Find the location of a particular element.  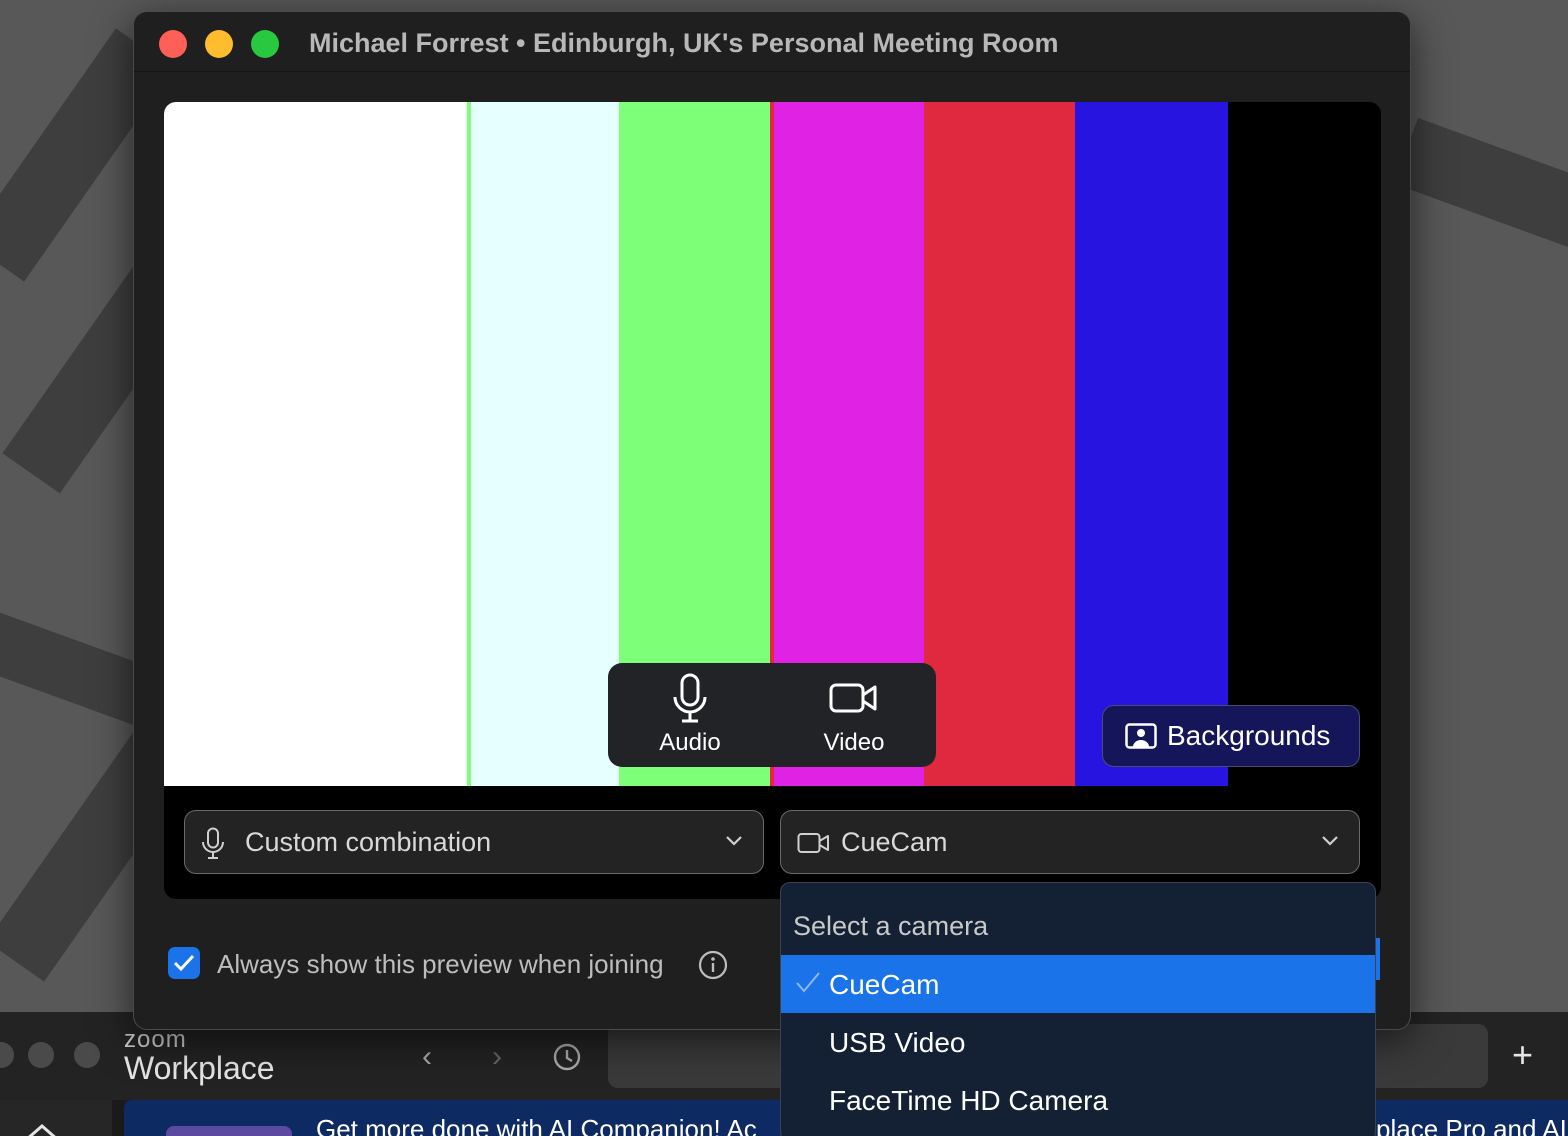

minimize-window-button is located at coordinates (219, 44).